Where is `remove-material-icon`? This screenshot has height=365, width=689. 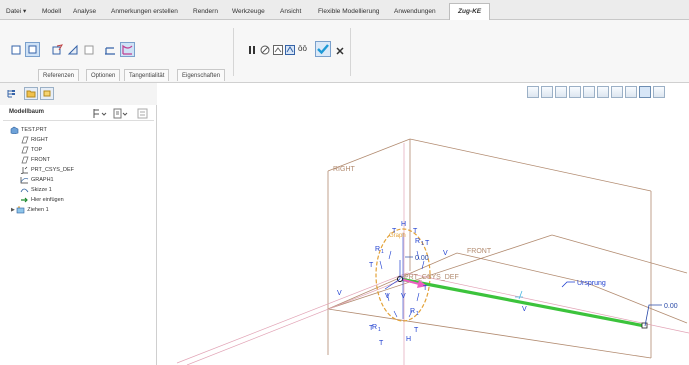
remove-material-icon is located at coordinates (57, 50).